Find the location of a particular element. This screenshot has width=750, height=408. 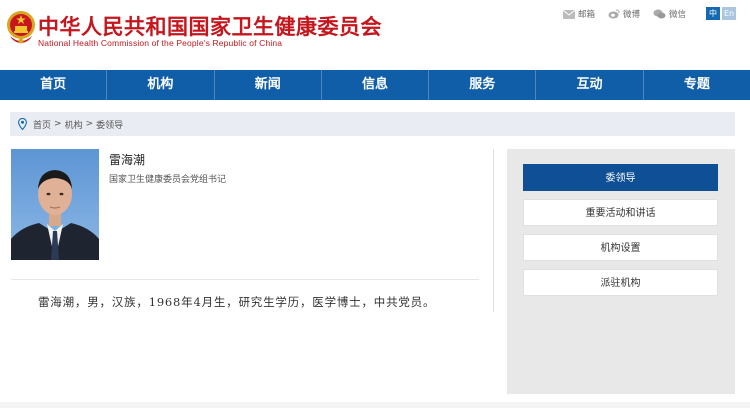

content-divider is located at coordinates (493, 230).